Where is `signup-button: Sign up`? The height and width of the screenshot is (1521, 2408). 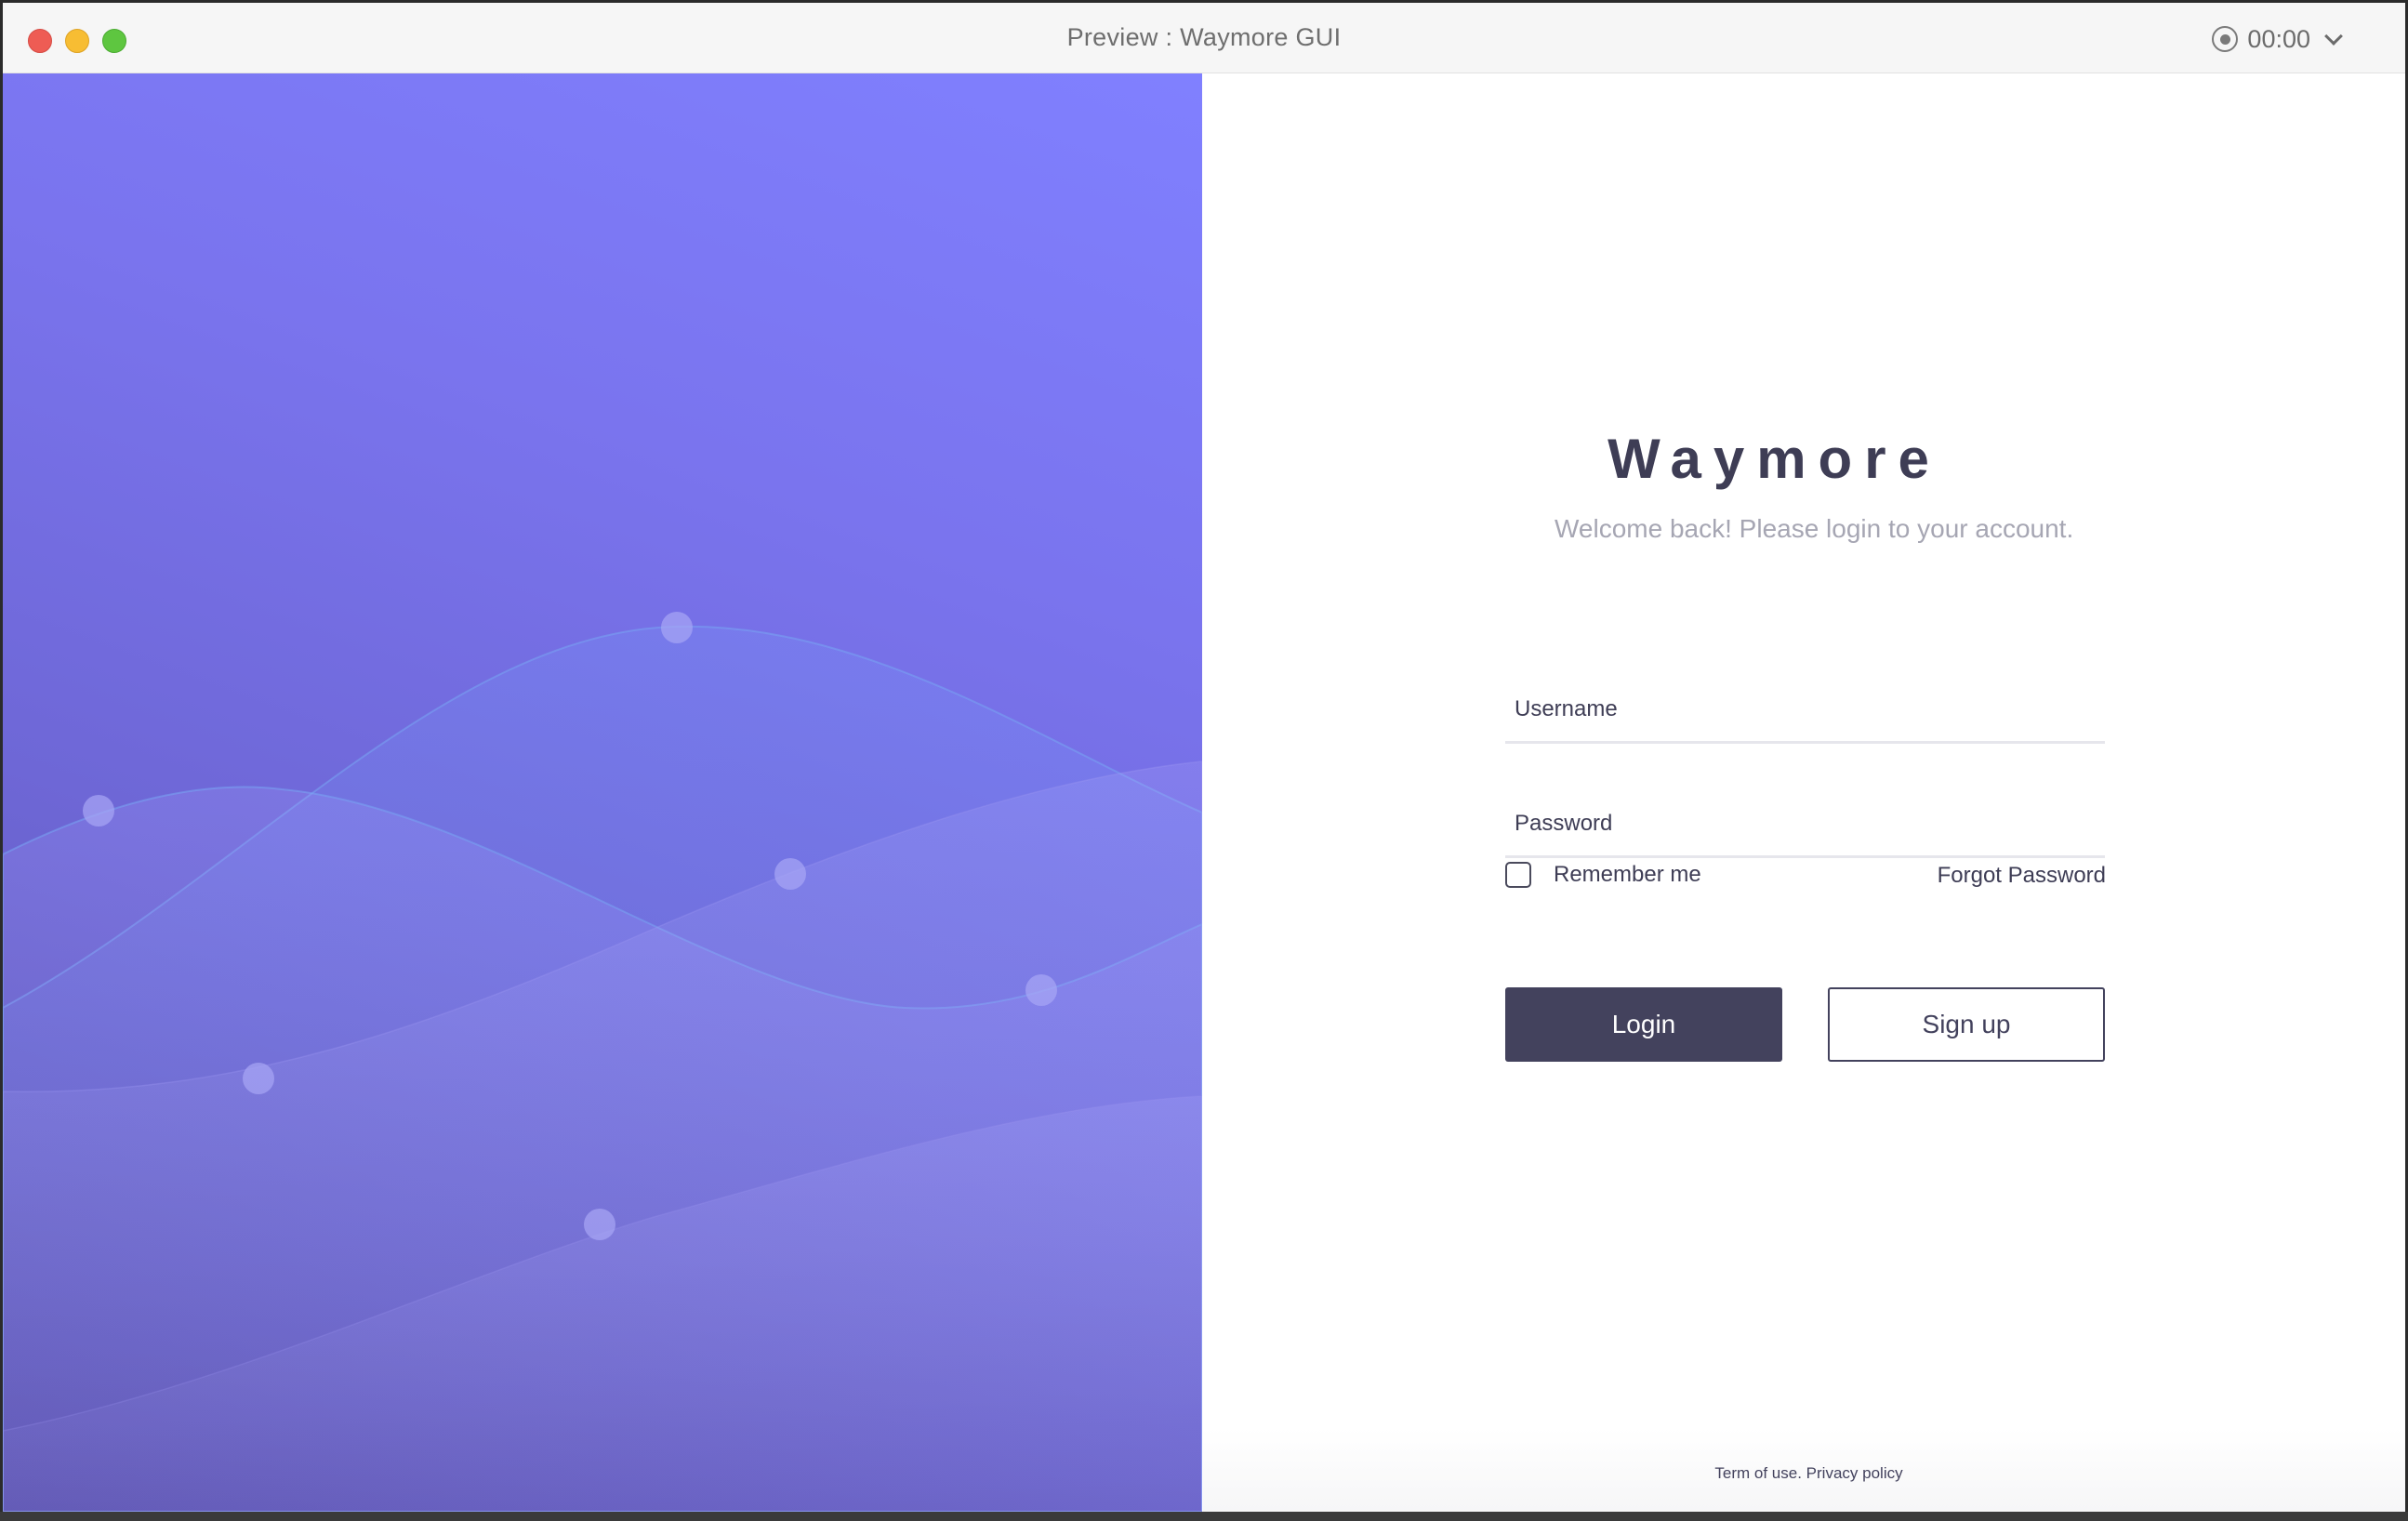 signup-button: Sign up is located at coordinates (1966, 1024).